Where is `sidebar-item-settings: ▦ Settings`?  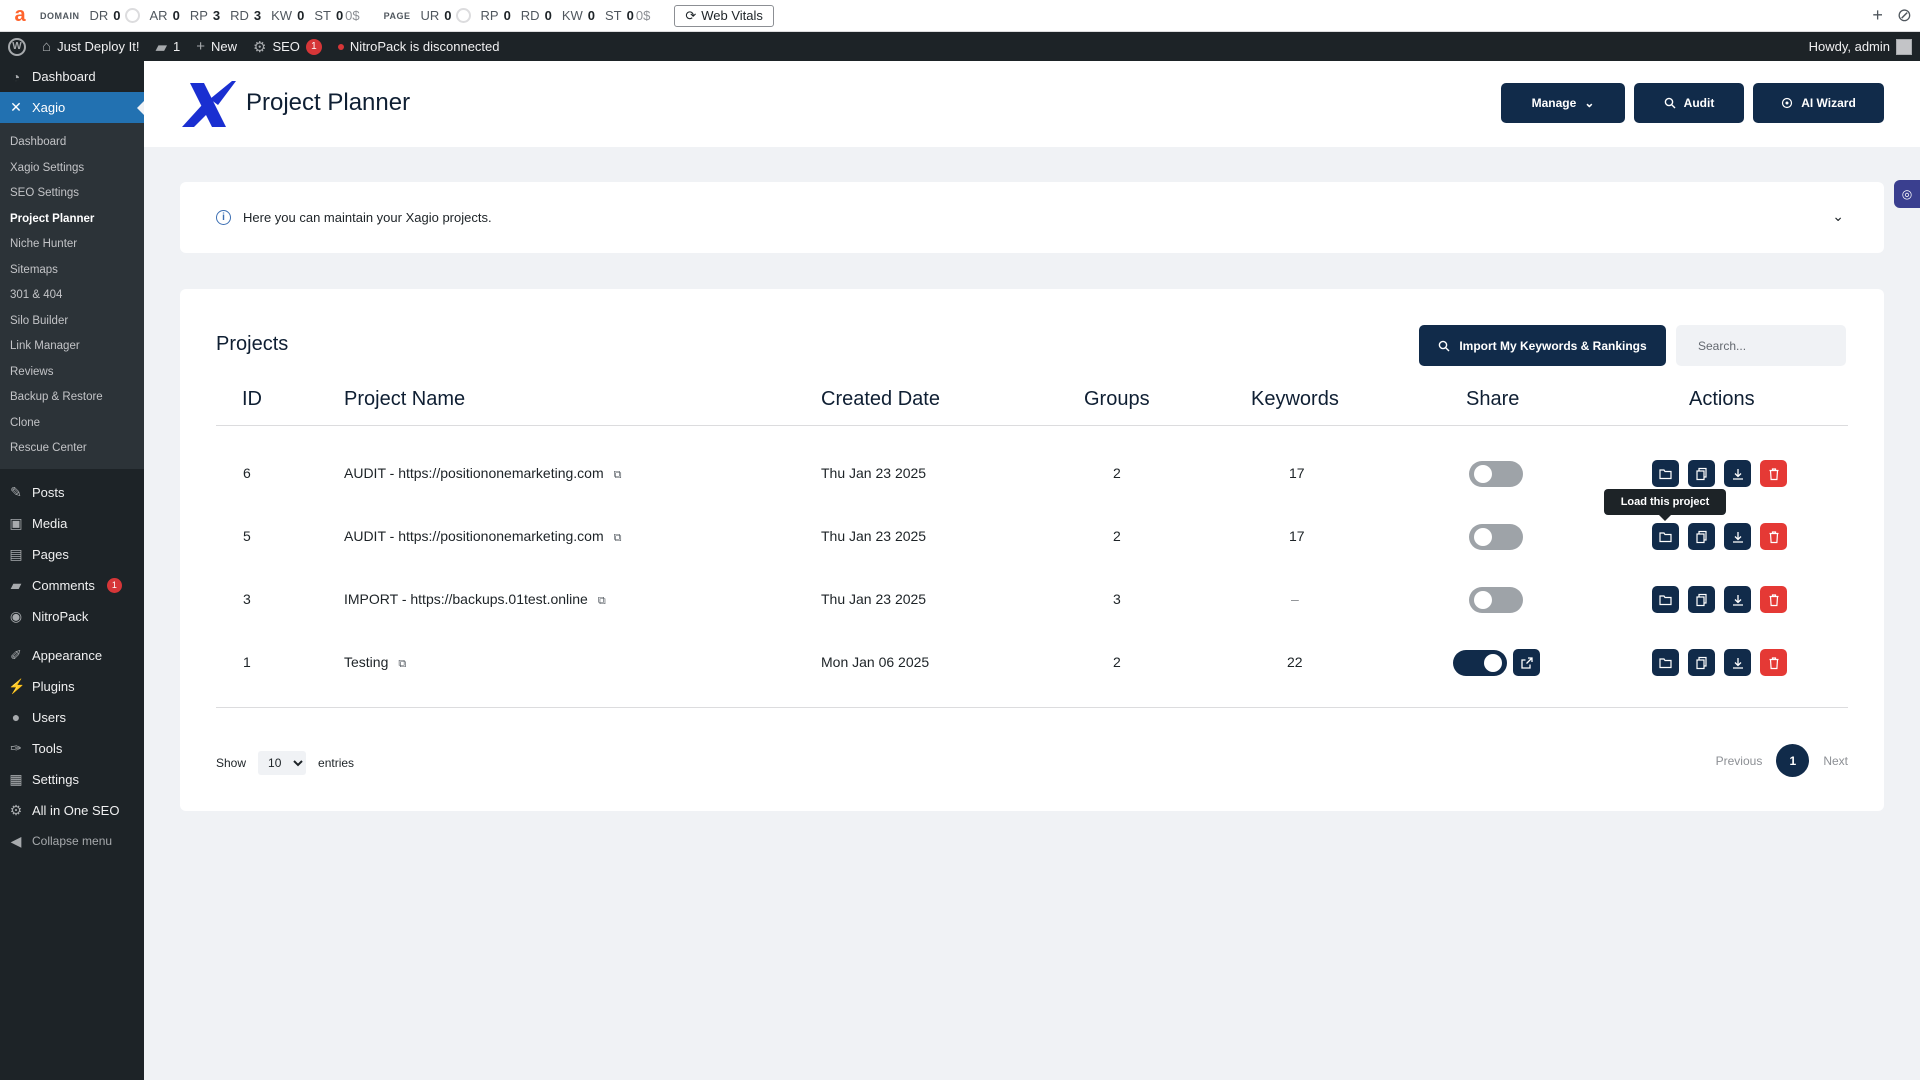
sidebar-item-settings: ▦ Settings is located at coordinates (72, 779).